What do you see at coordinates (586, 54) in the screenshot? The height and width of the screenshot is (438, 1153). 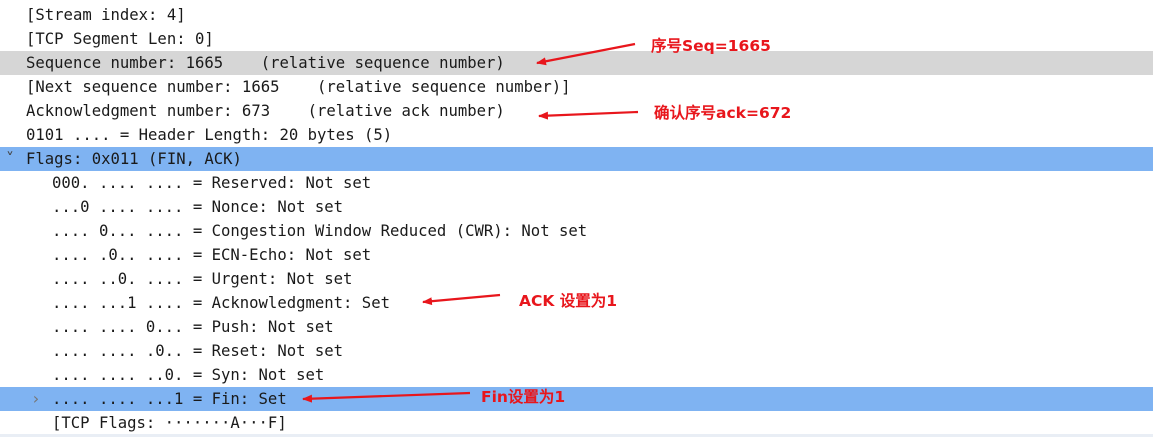 I see `arrow-seq` at bounding box center [586, 54].